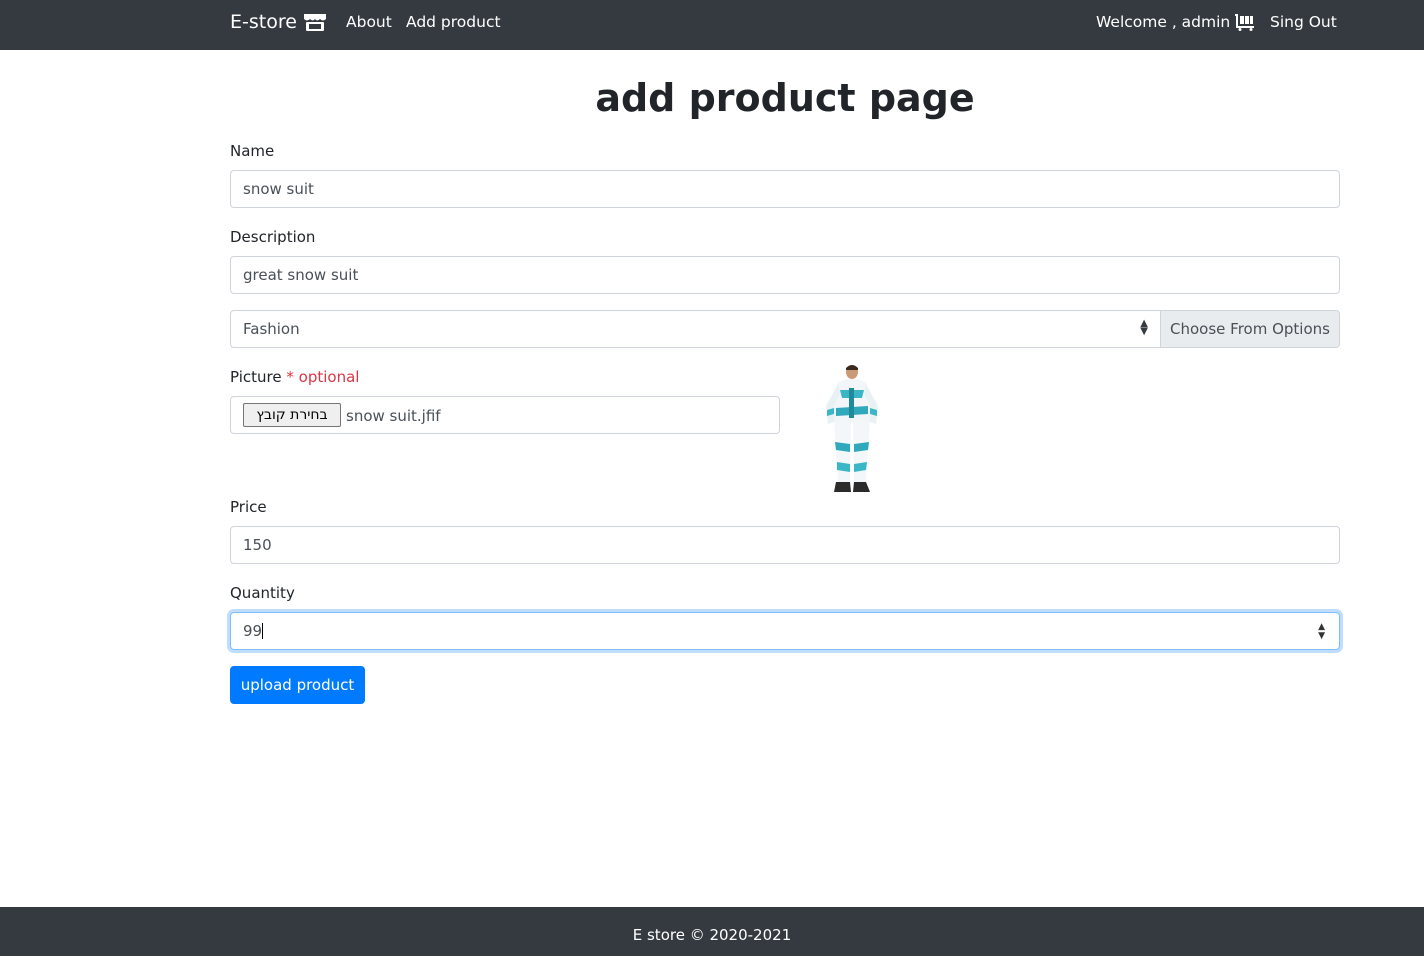 The height and width of the screenshot is (964, 1424). I want to click on text-caret, so click(263, 631).